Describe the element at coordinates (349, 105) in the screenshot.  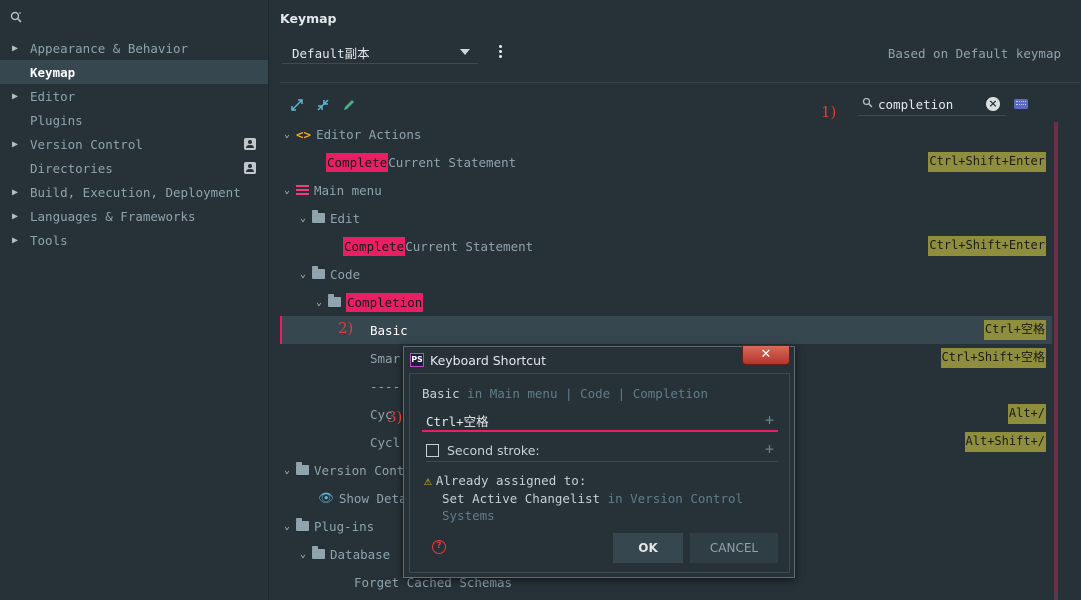
I see `edit-pencil-icon` at that location.